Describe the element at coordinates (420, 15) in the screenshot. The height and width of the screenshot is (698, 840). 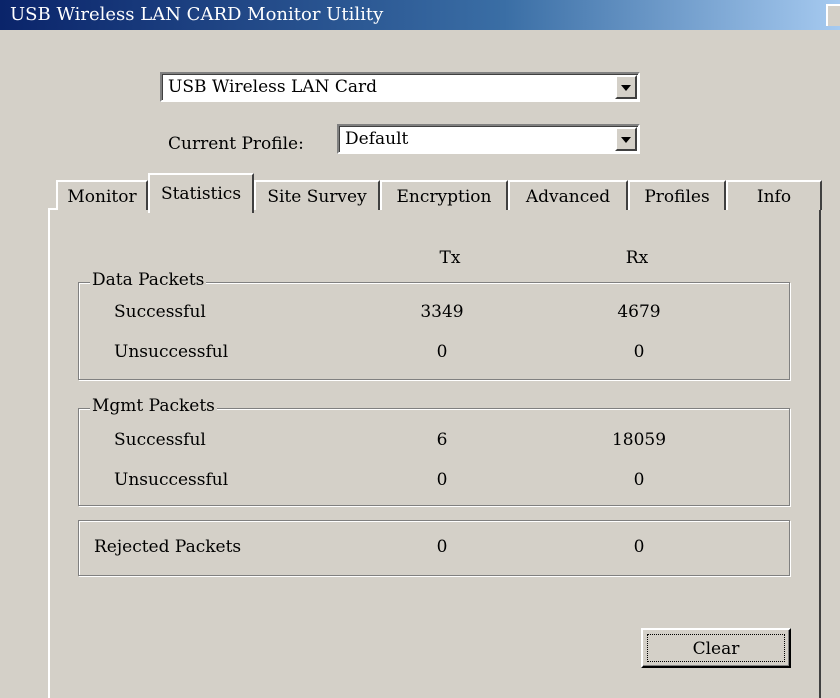
I see `title-bar: USB Wireless LAN CARD Monitor Utility` at that location.